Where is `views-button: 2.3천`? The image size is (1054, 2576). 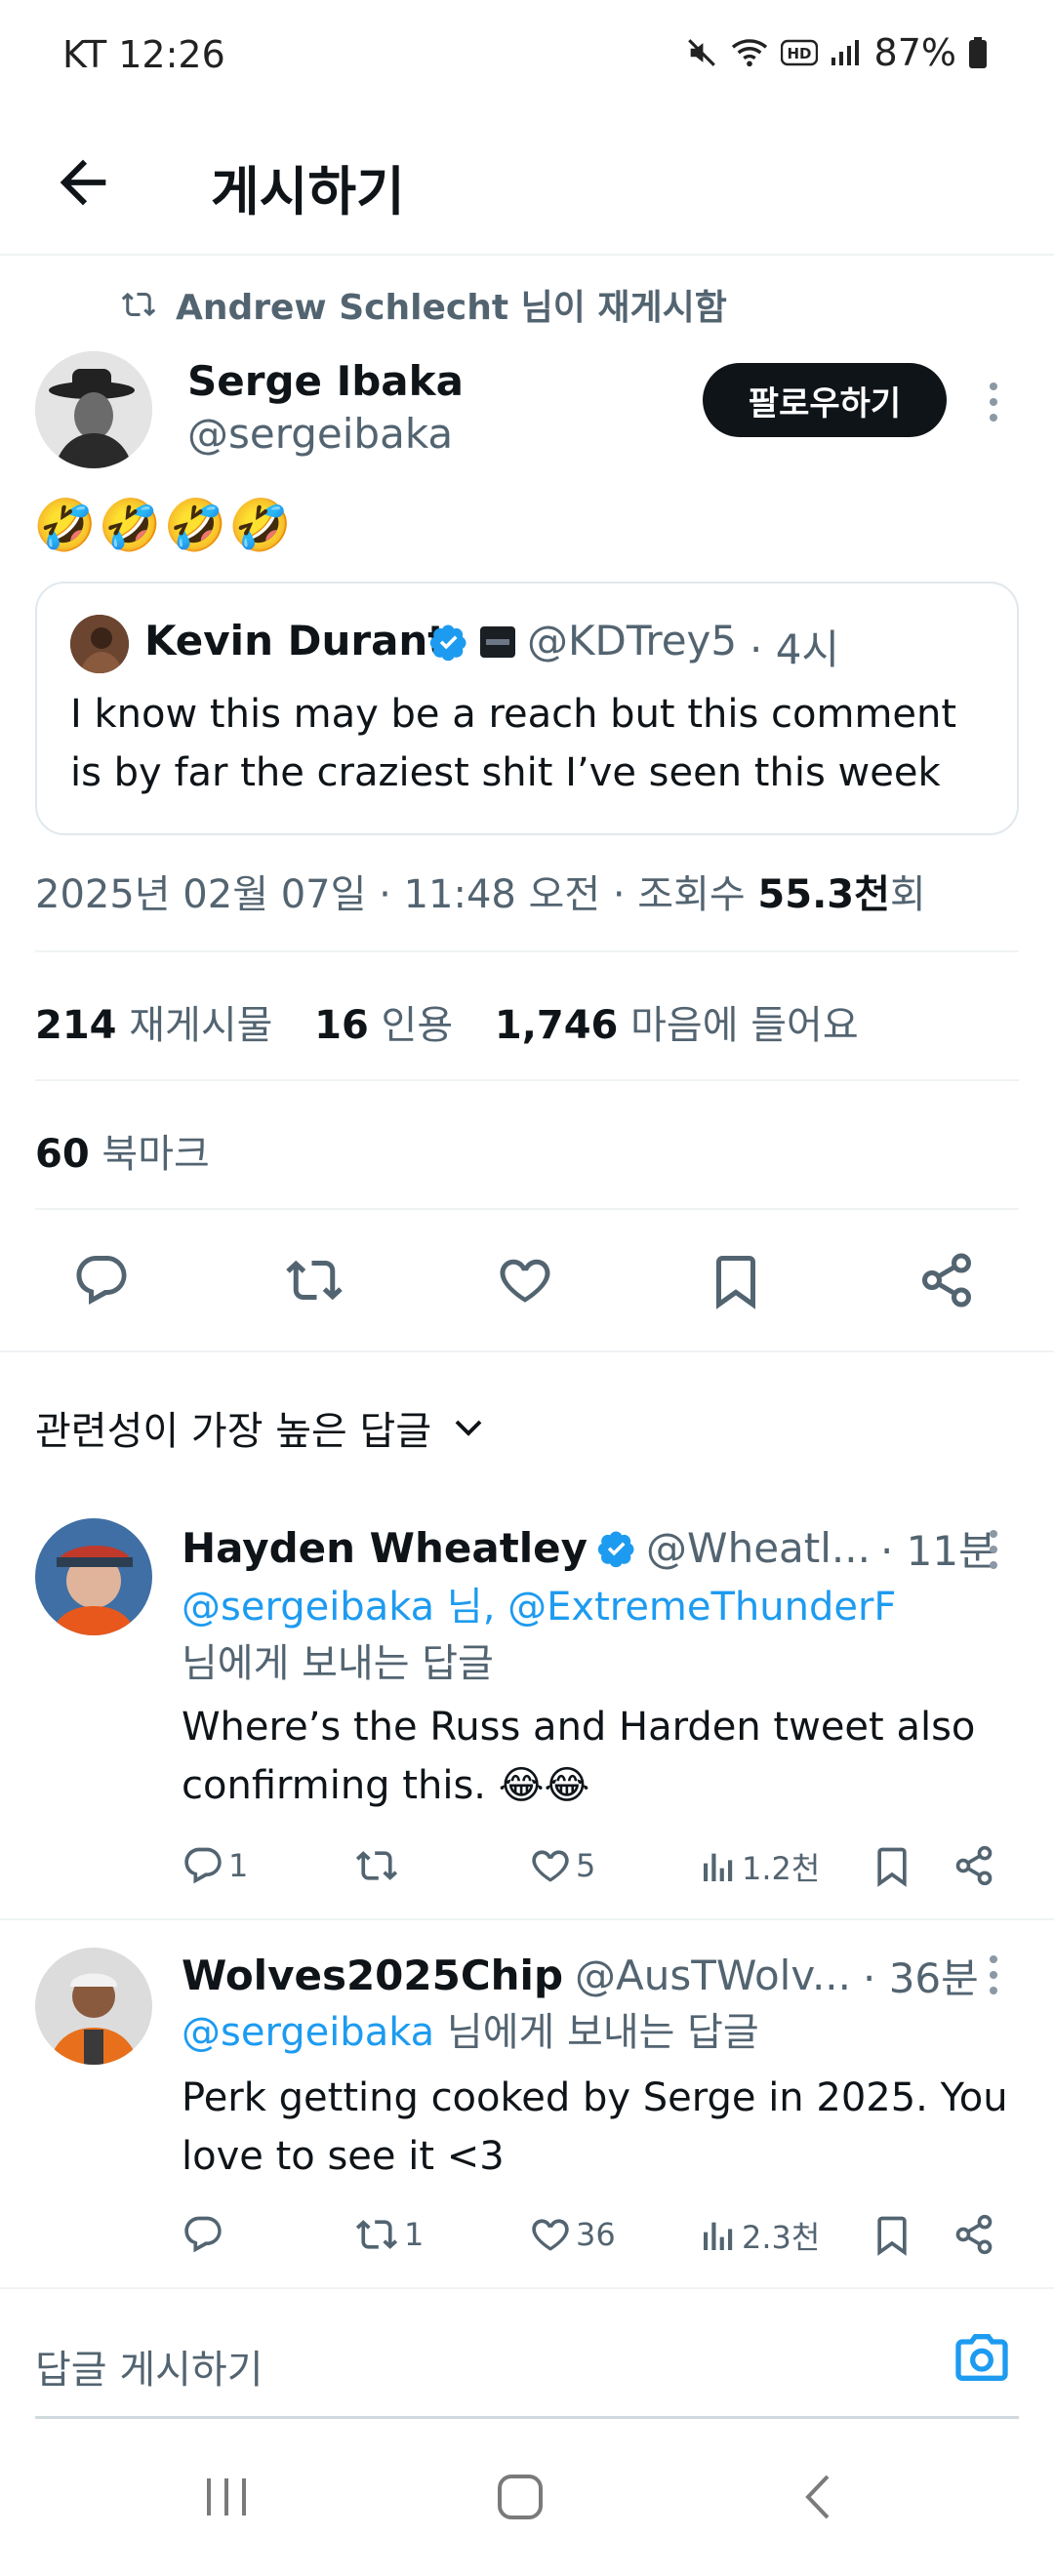 views-button: 2.3천 is located at coordinates (759, 2235).